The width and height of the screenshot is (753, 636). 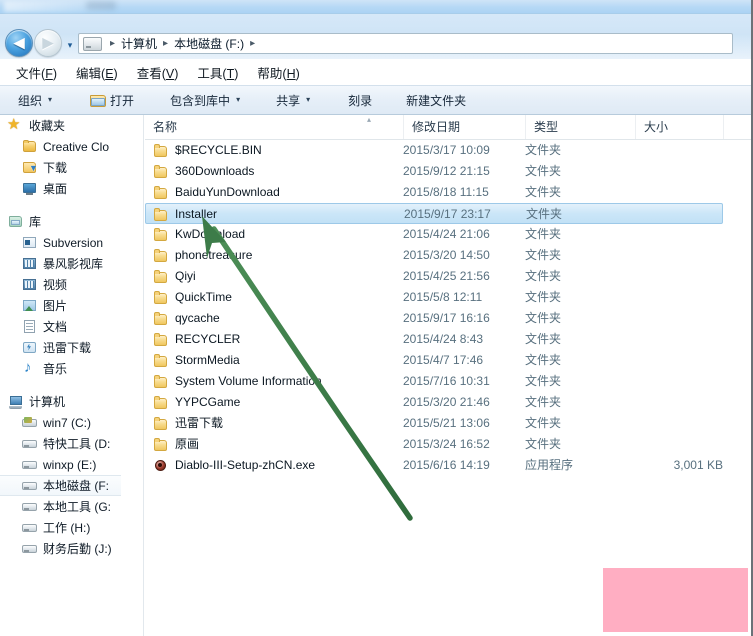 I want to click on chevron-down-icon: ▾, so click(x=238, y=99).